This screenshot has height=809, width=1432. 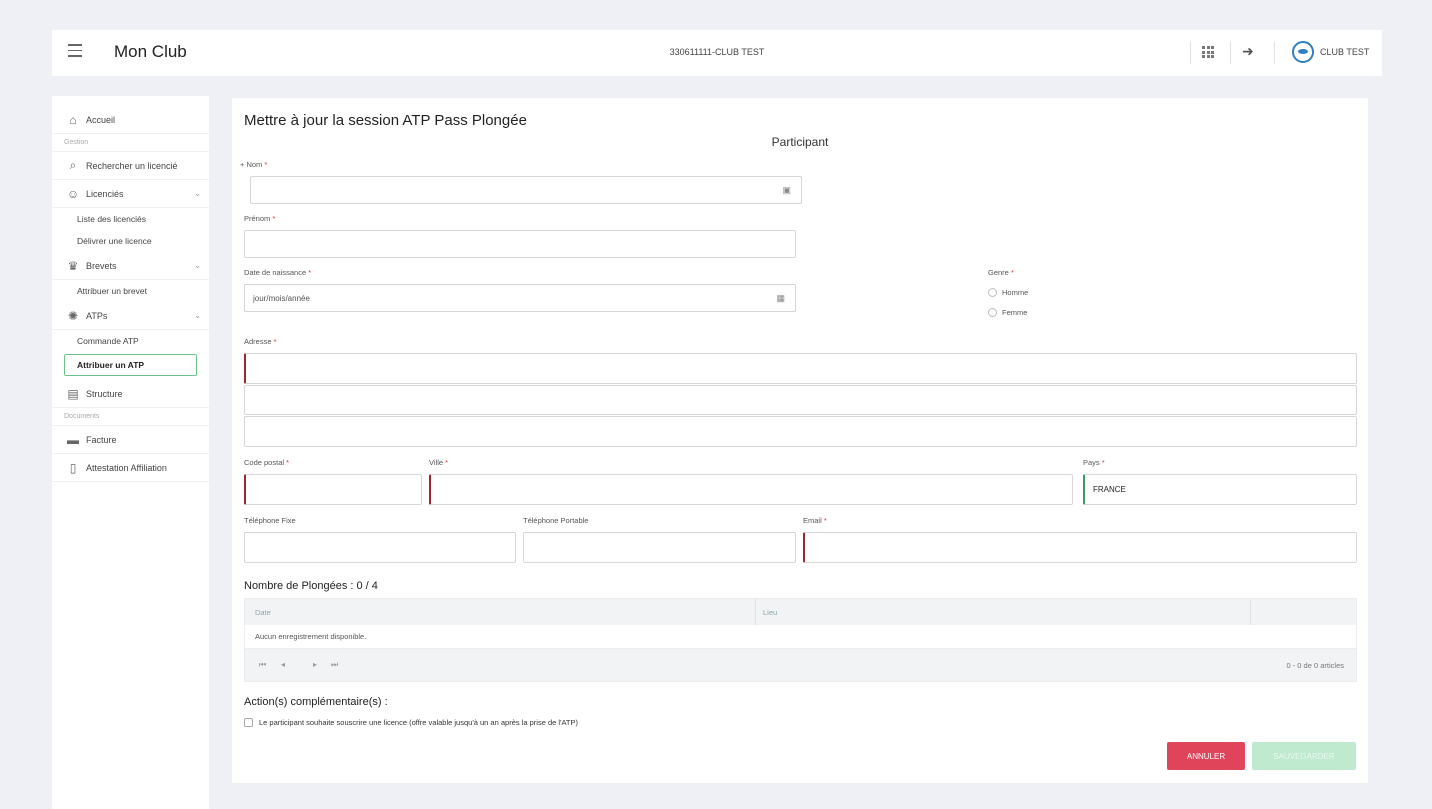 I want to click on pager-info: 0 - 0 de 0 articles, so click(x=1315, y=665).